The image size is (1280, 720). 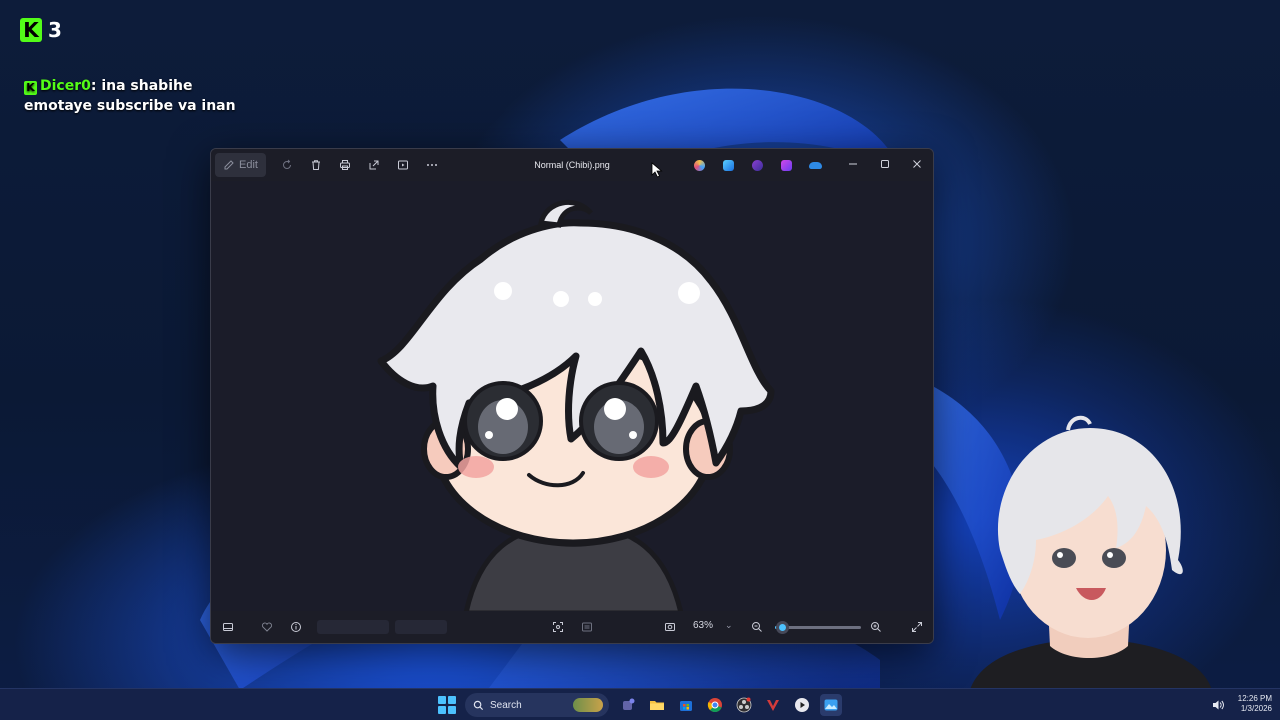 I want to click on minimize-icon, so click(x=853, y=164).